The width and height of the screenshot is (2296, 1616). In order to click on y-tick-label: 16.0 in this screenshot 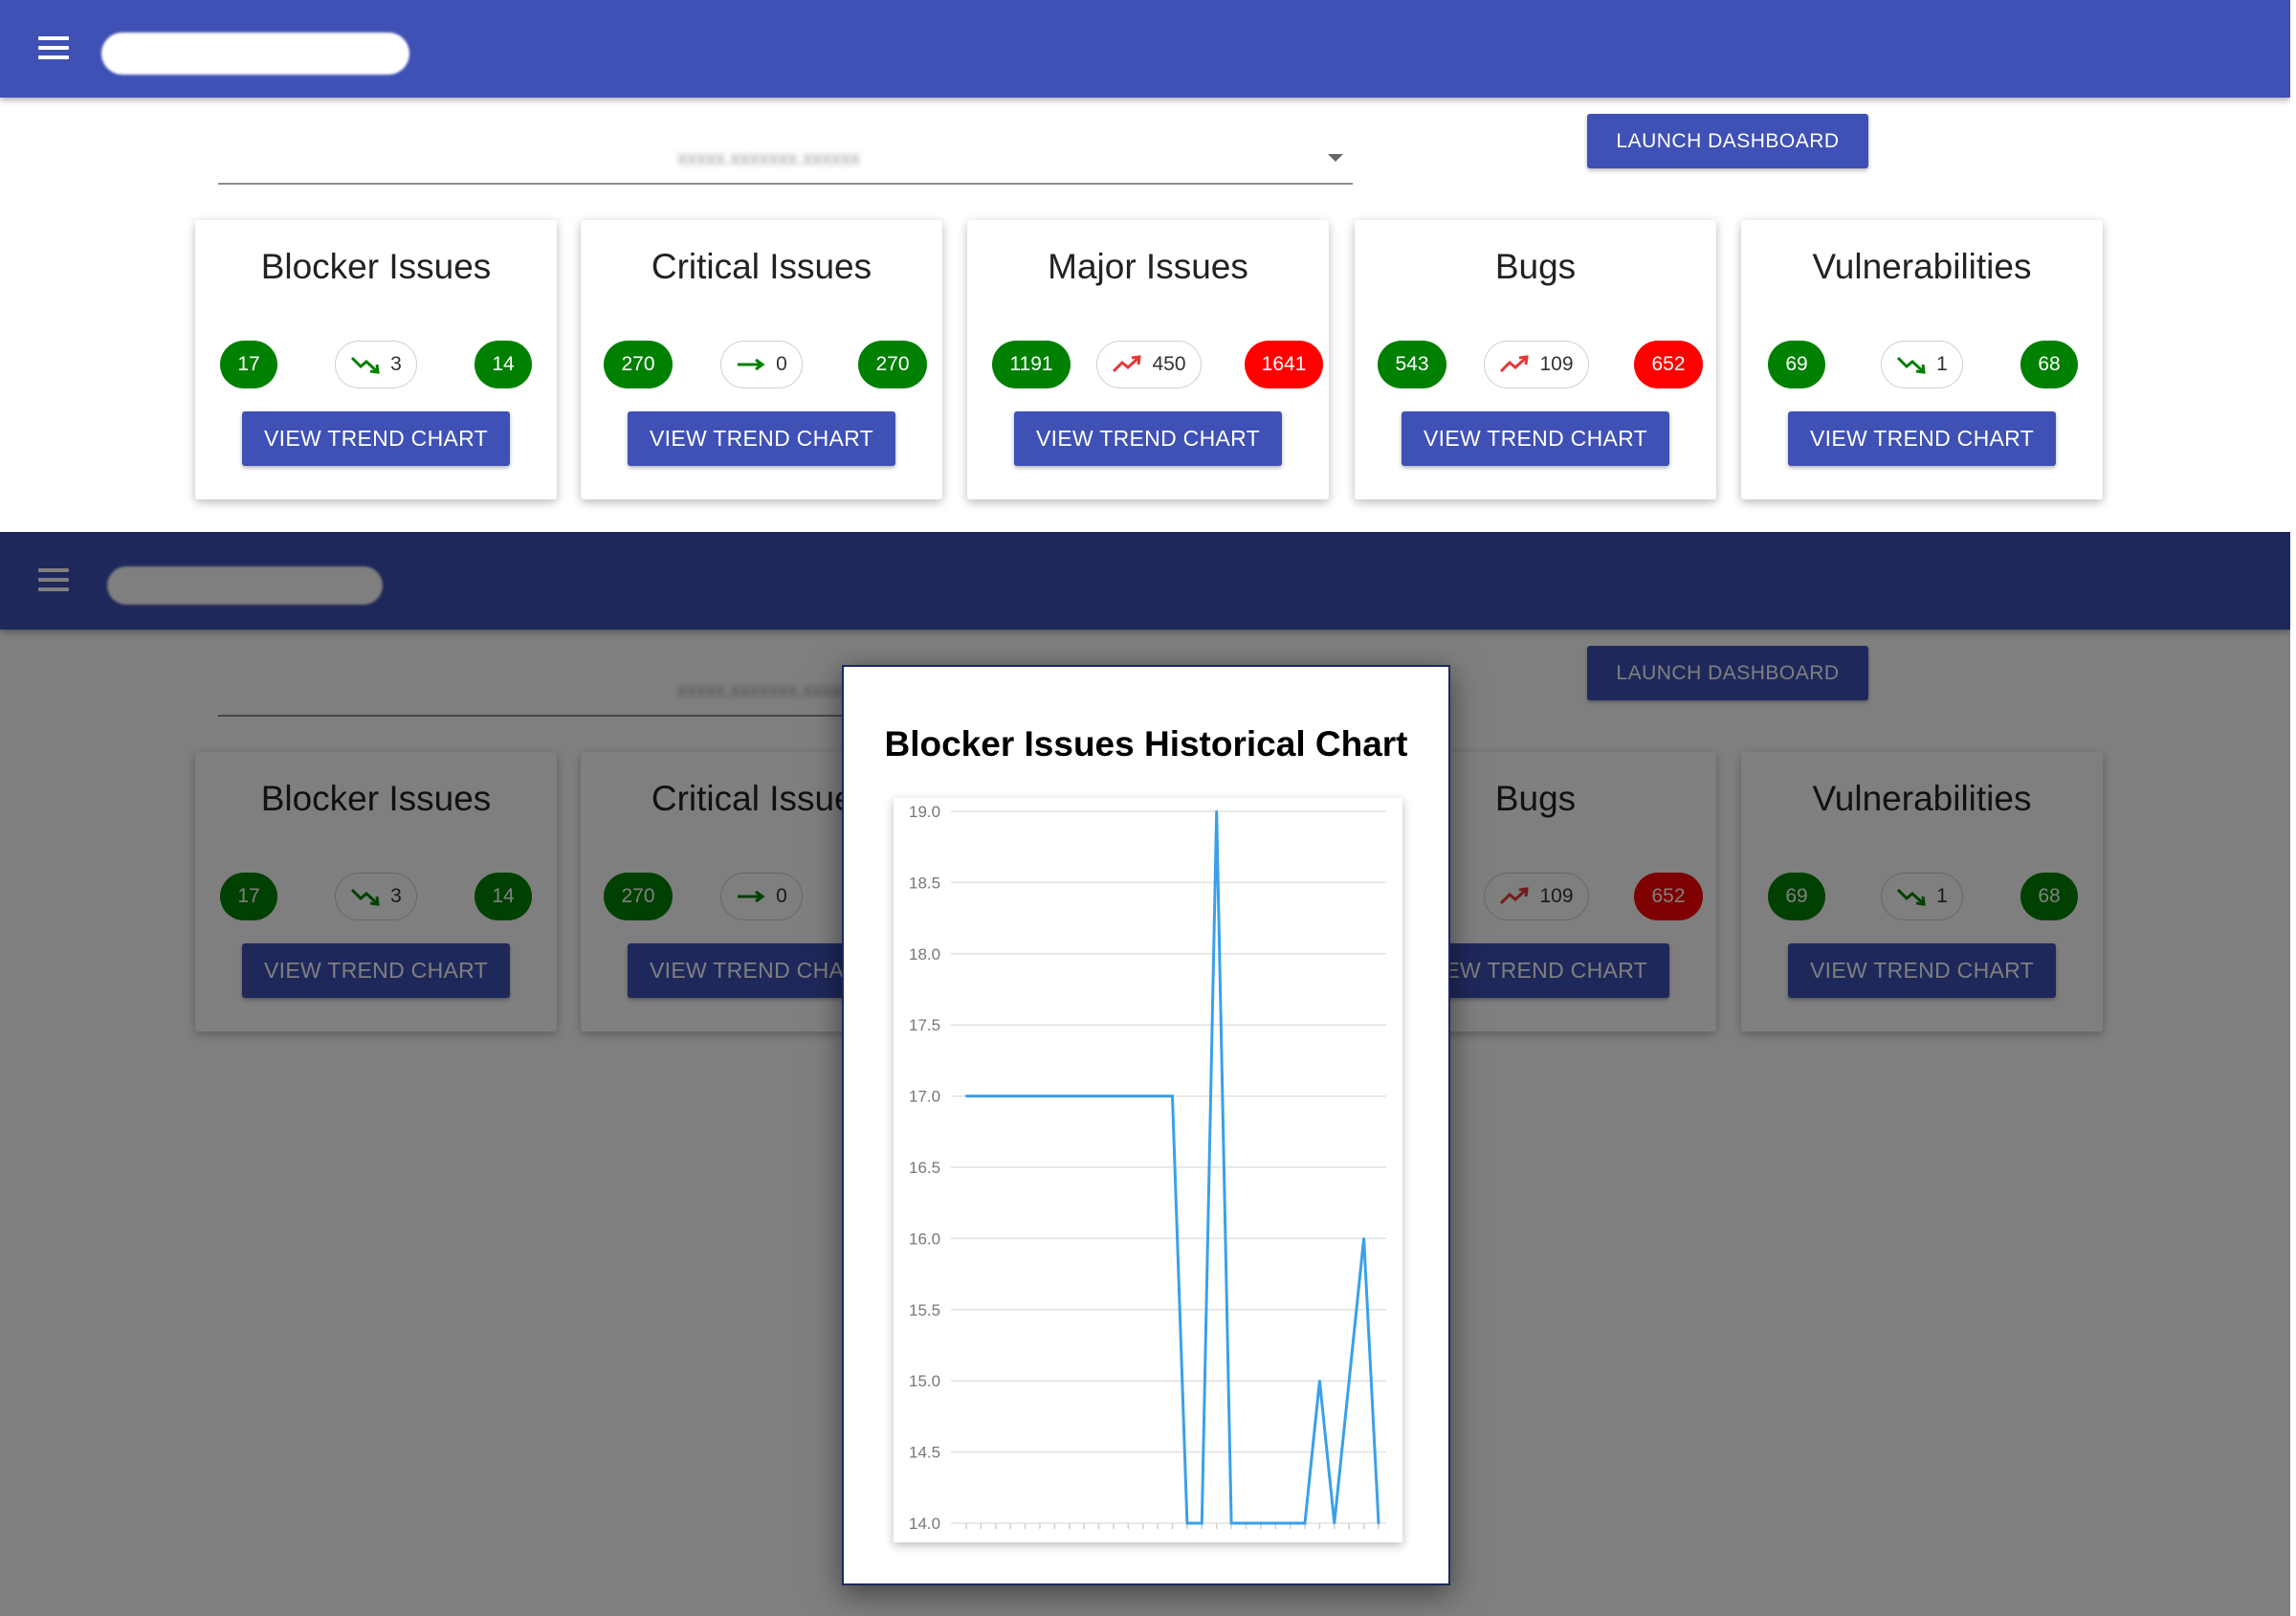, I will do `click(924, 1238)`.